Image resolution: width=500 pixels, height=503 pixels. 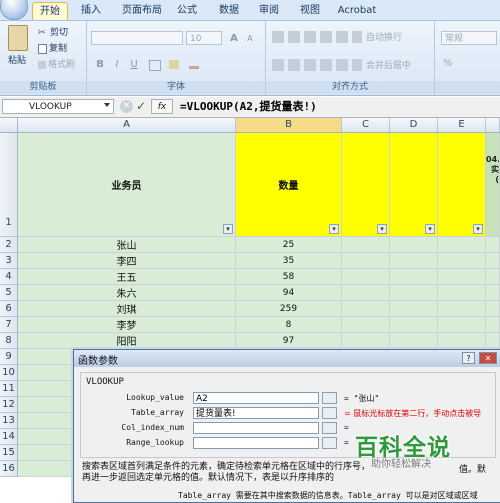 What do you see at coordinates (9, 325) in the screenshot?
I see `row-header: 7` at bounding box center [9, 325].